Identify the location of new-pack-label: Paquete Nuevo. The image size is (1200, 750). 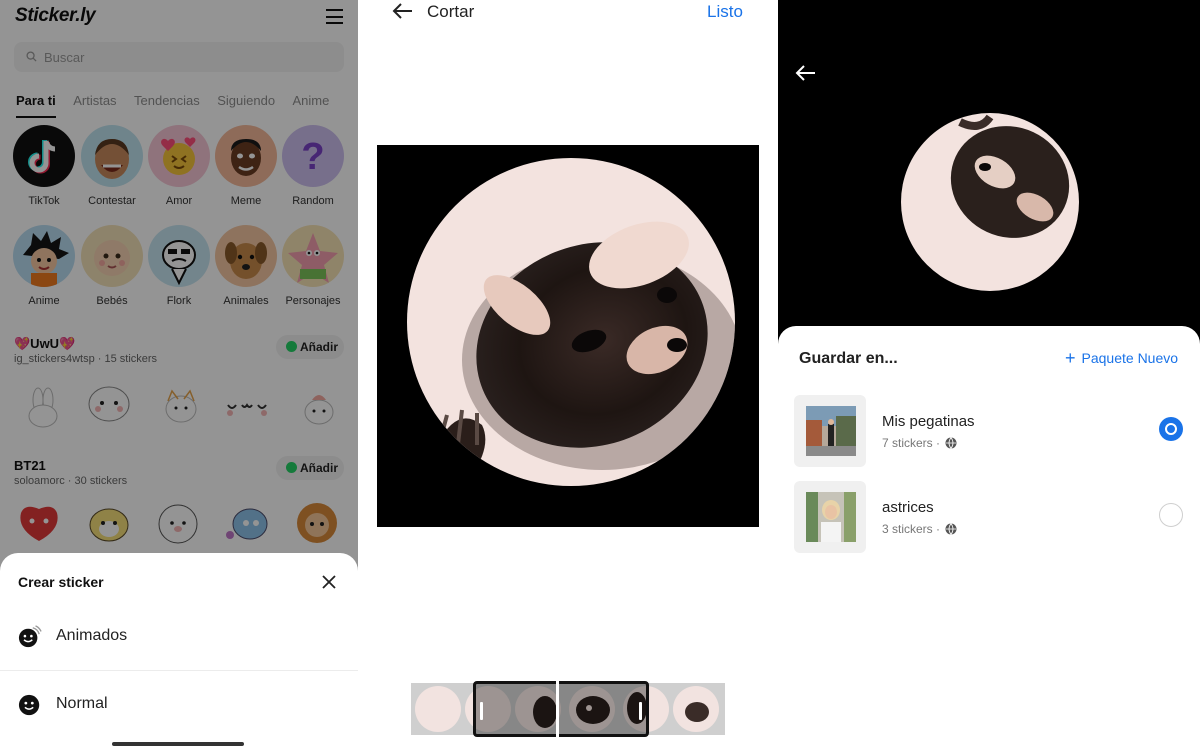
(1130, 358).